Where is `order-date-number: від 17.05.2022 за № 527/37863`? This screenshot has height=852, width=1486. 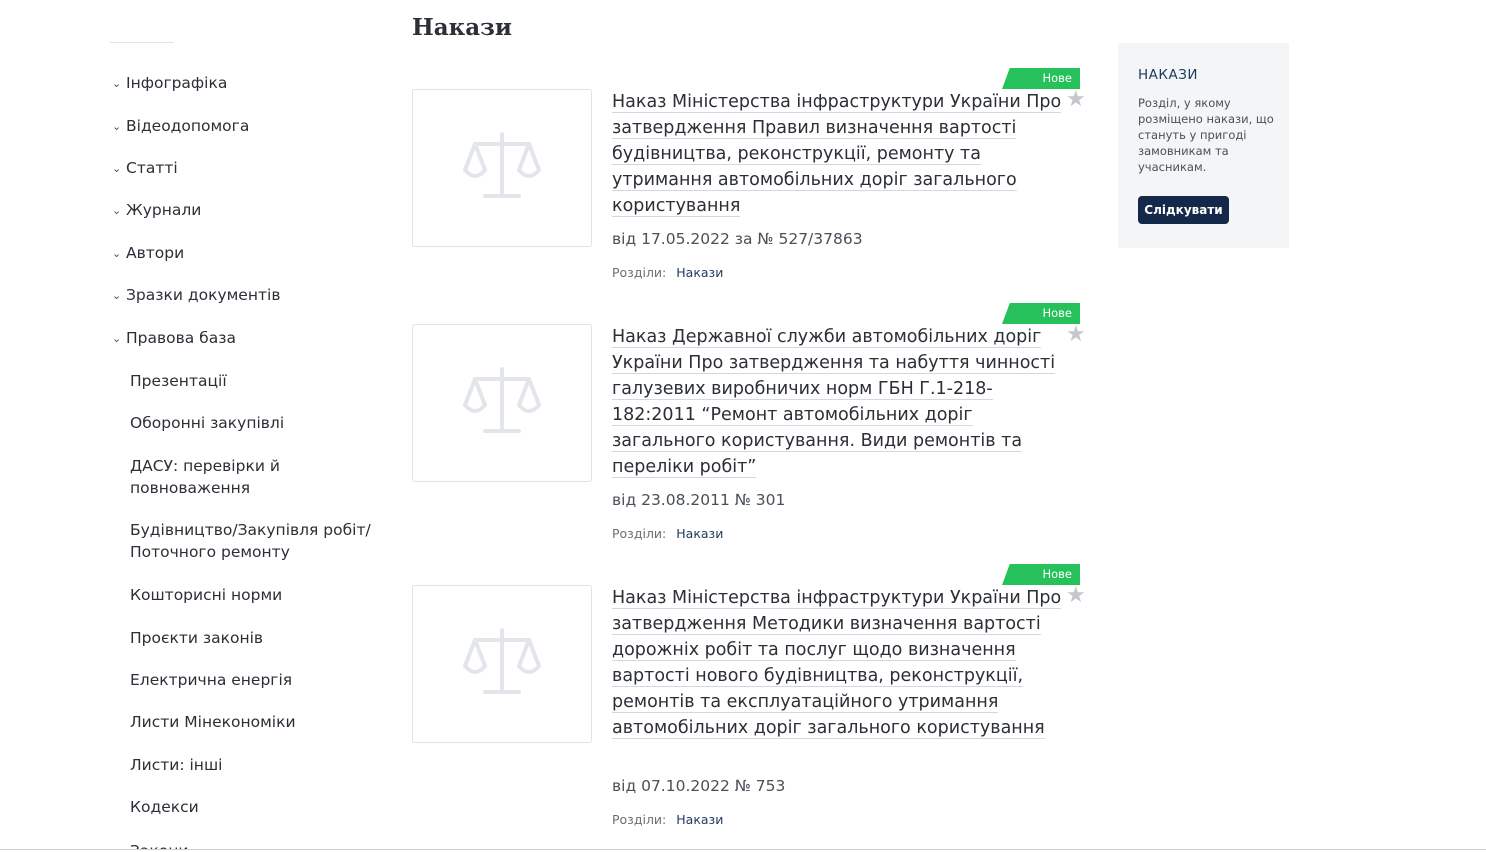
order-date-number: від 17.05.2022 за № 527/37863 is located at coordinates (737, 239).